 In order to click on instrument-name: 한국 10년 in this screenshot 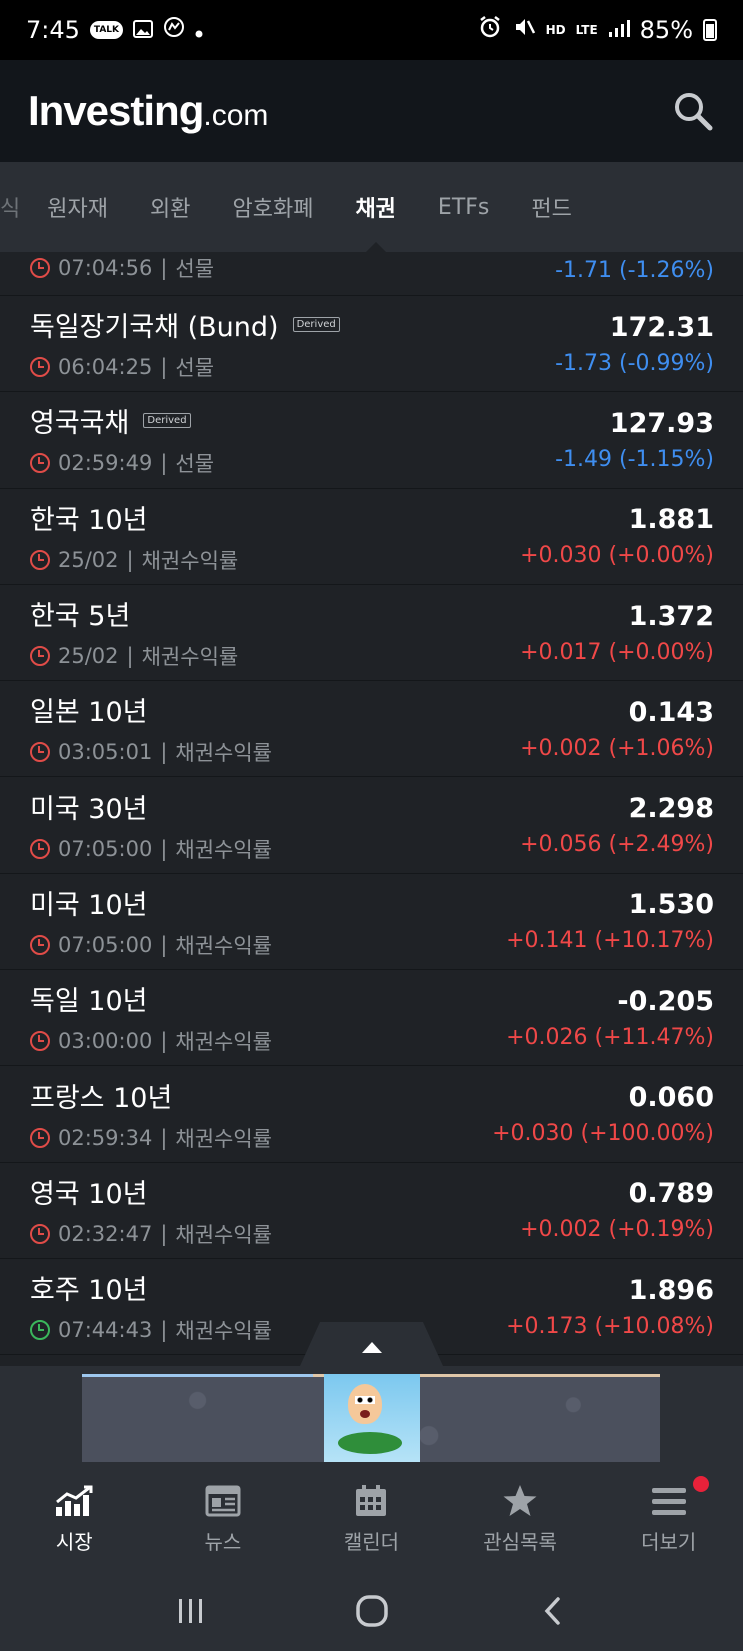, I will do `click(89, 520)`.